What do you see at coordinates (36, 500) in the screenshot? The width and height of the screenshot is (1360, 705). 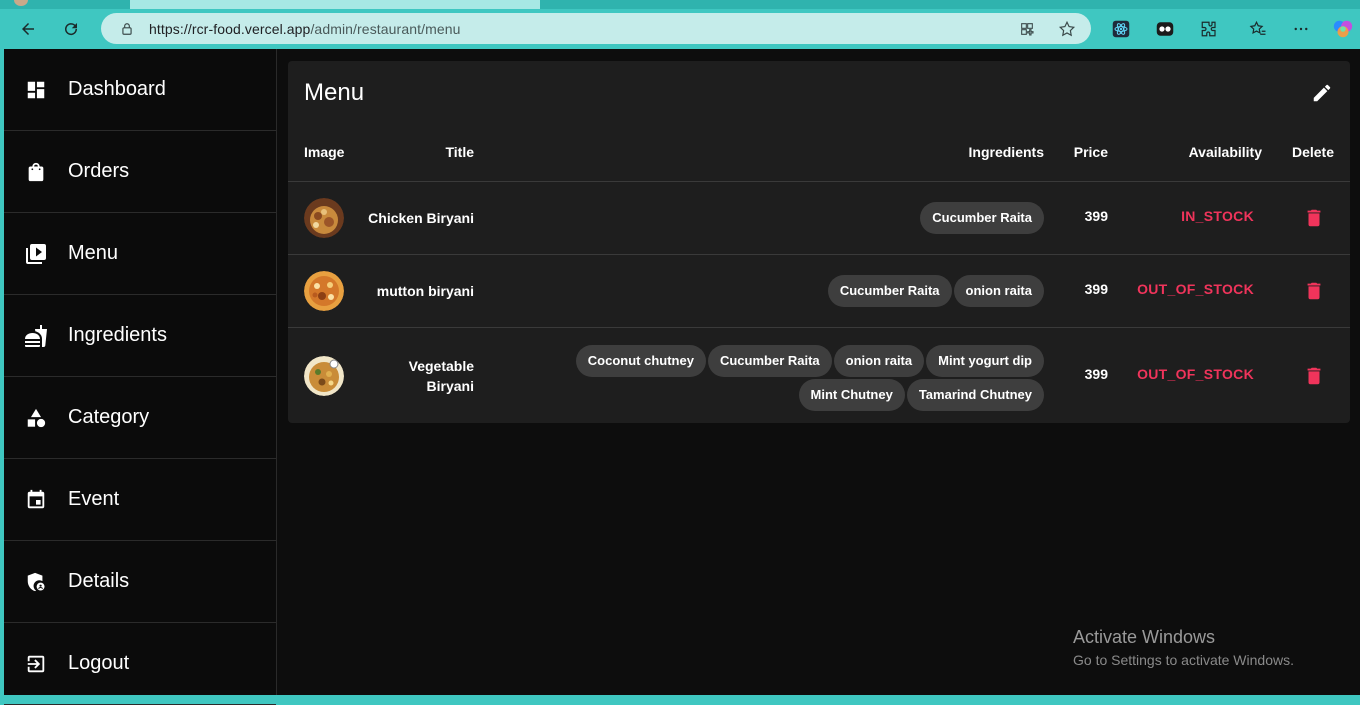 I see `calendar-event-icon` at bounding box center [36, 500].